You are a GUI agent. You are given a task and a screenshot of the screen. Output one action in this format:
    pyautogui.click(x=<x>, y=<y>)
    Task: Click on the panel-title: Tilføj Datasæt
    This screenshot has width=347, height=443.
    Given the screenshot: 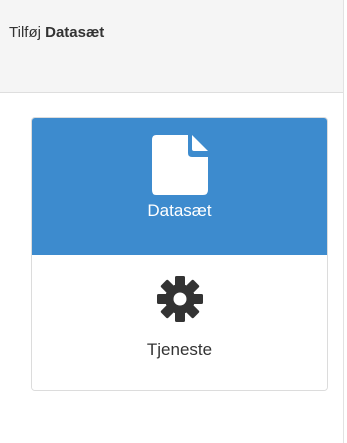 What is the action you would take?
    pyautogui.click(x=56, y=32)
    